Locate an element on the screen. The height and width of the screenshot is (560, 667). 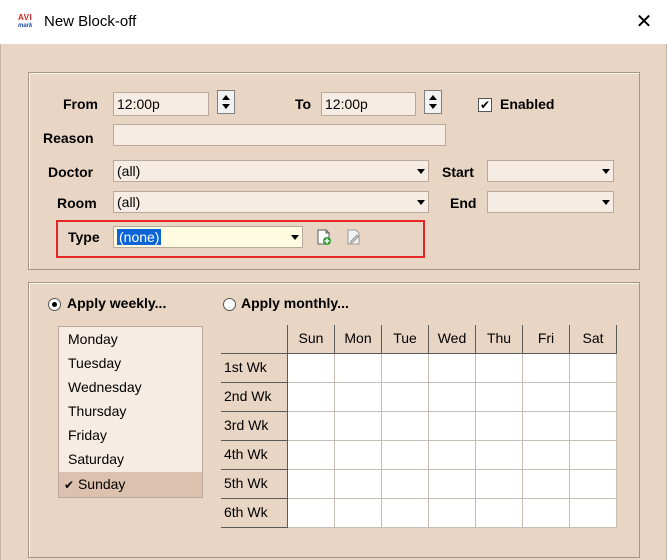
enabled-checkbox: ✔ is located at coordinates (485, 105).